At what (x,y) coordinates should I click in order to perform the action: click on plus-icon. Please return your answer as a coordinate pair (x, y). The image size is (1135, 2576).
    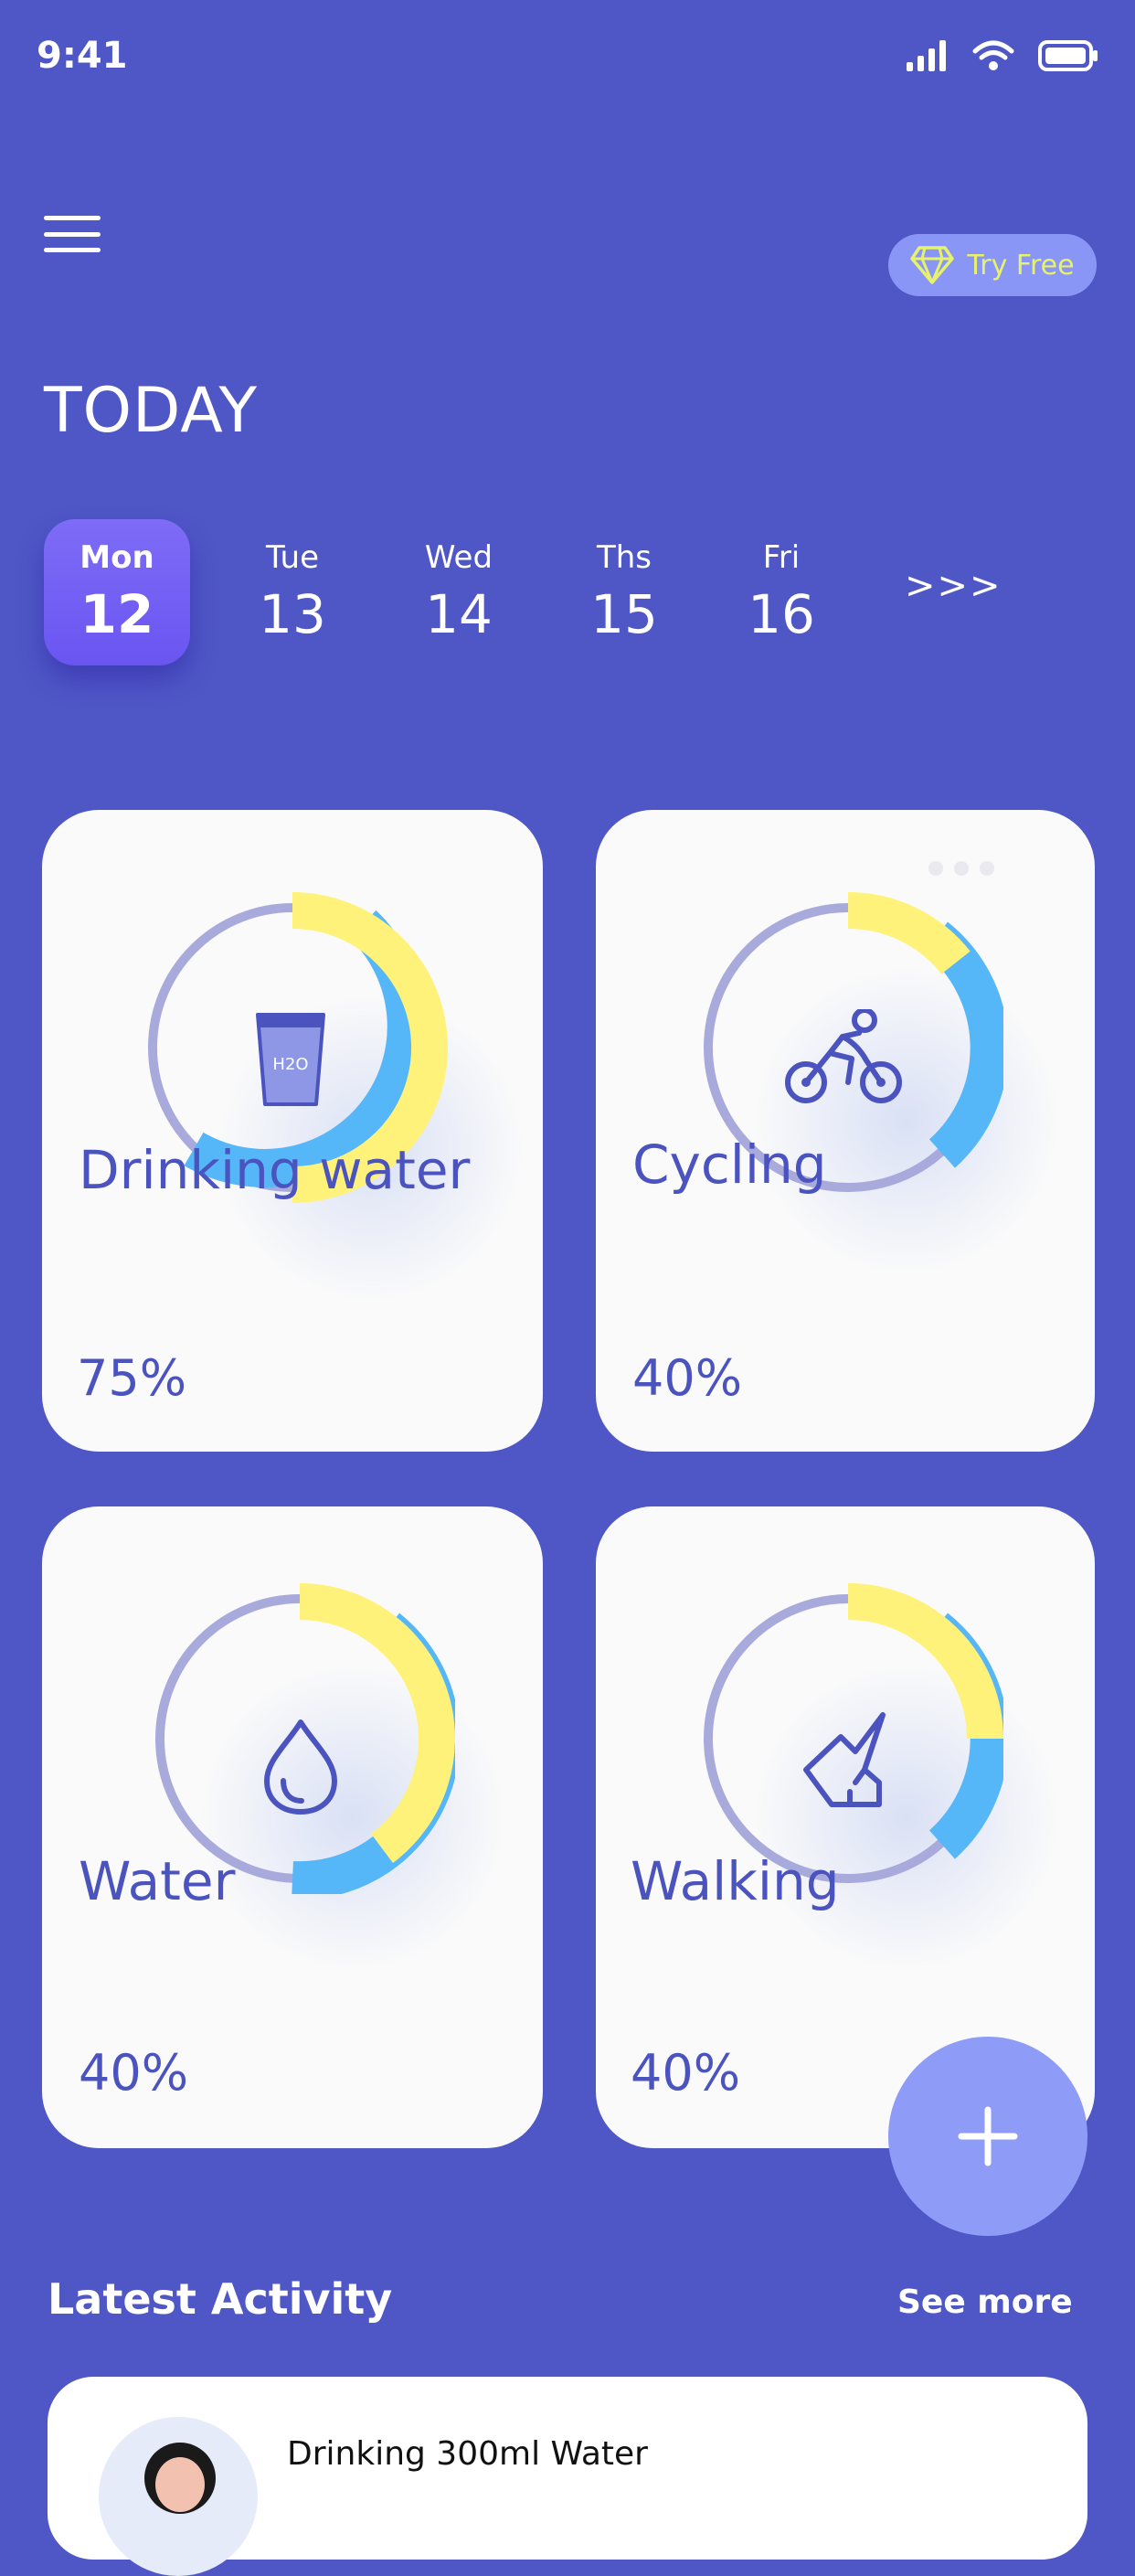
    Looking at the image, I should click on (988, 2136).